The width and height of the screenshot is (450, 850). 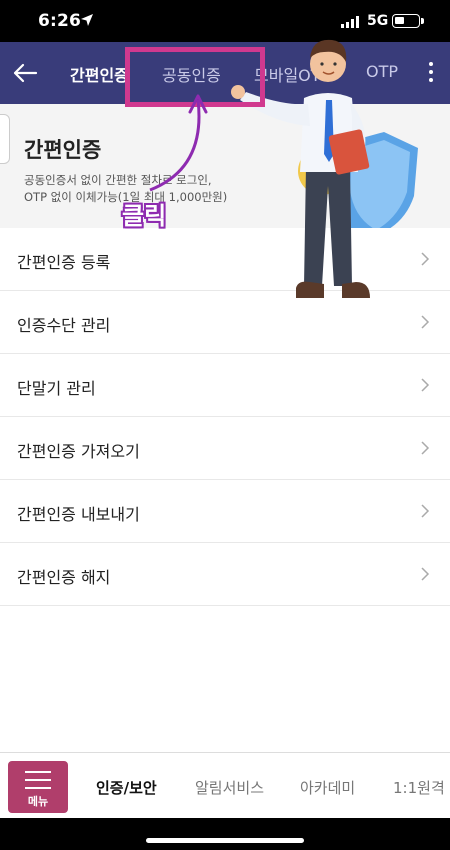 I want to click on home-bar, so click(x=225, y=834).